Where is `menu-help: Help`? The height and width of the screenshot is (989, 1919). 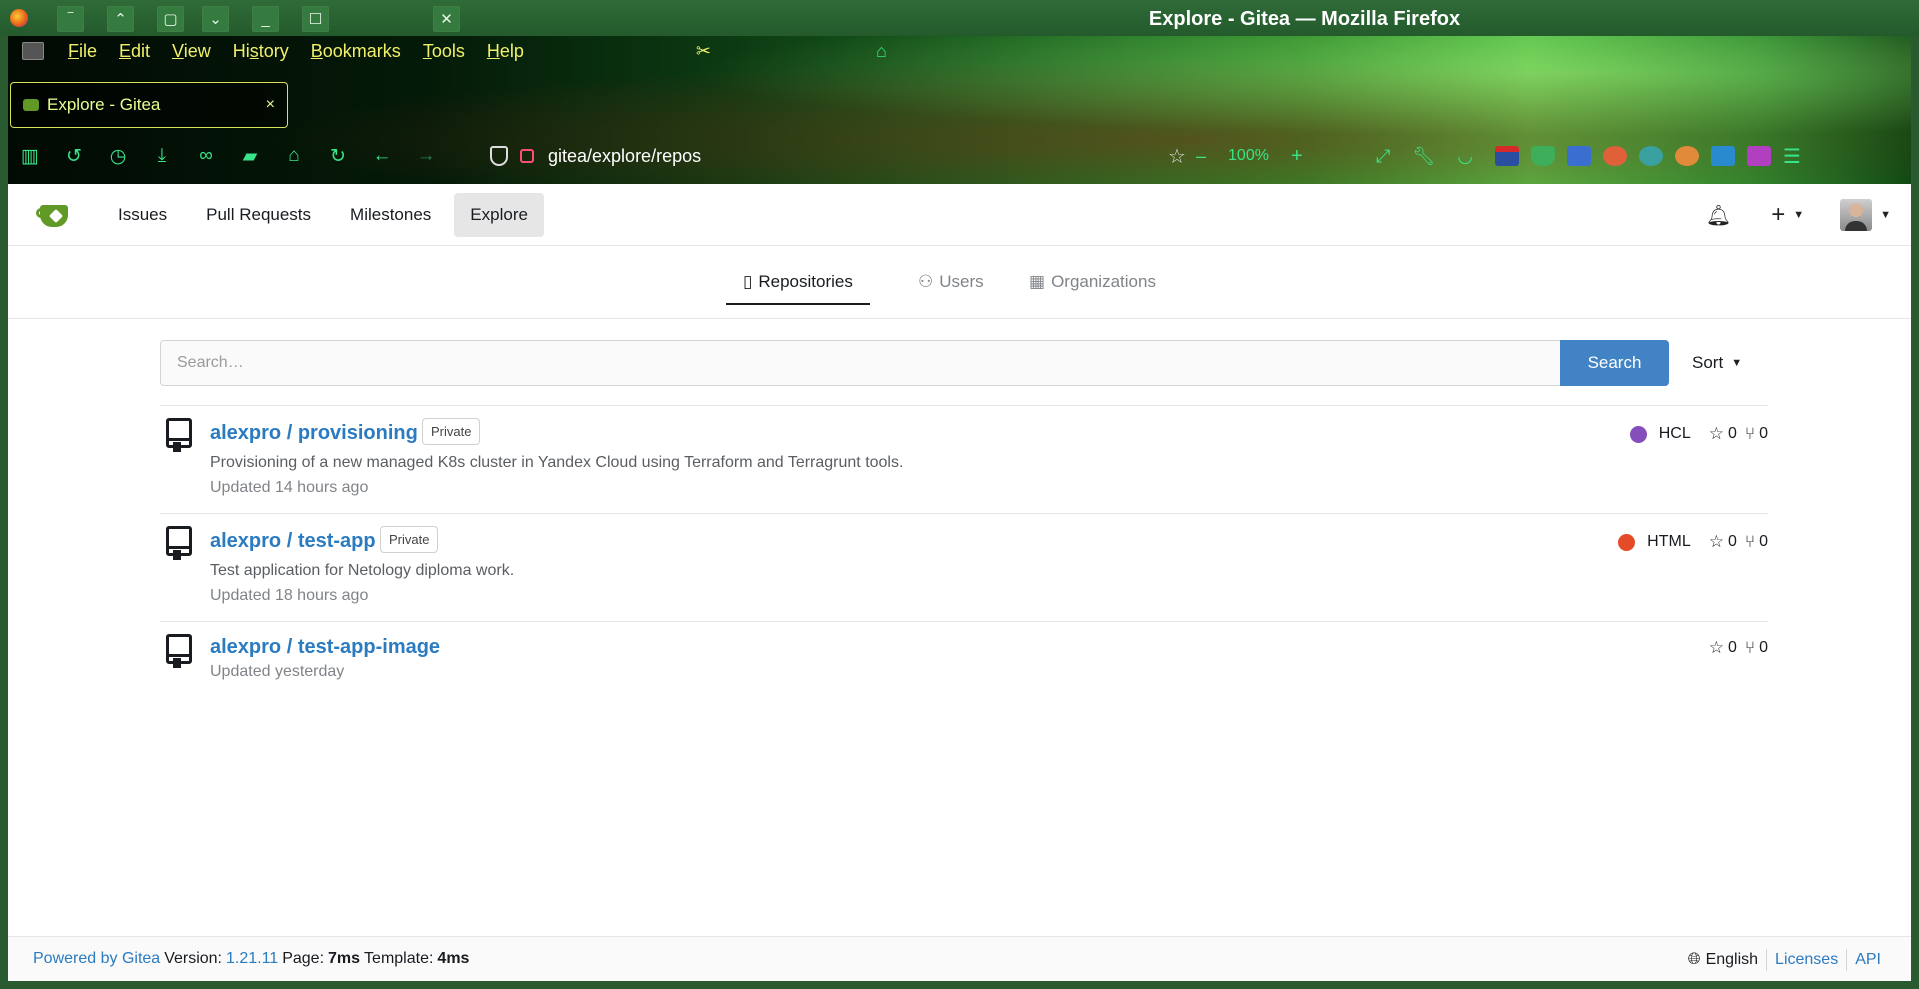 menu-help: Help is located at coordinates (505, 51).